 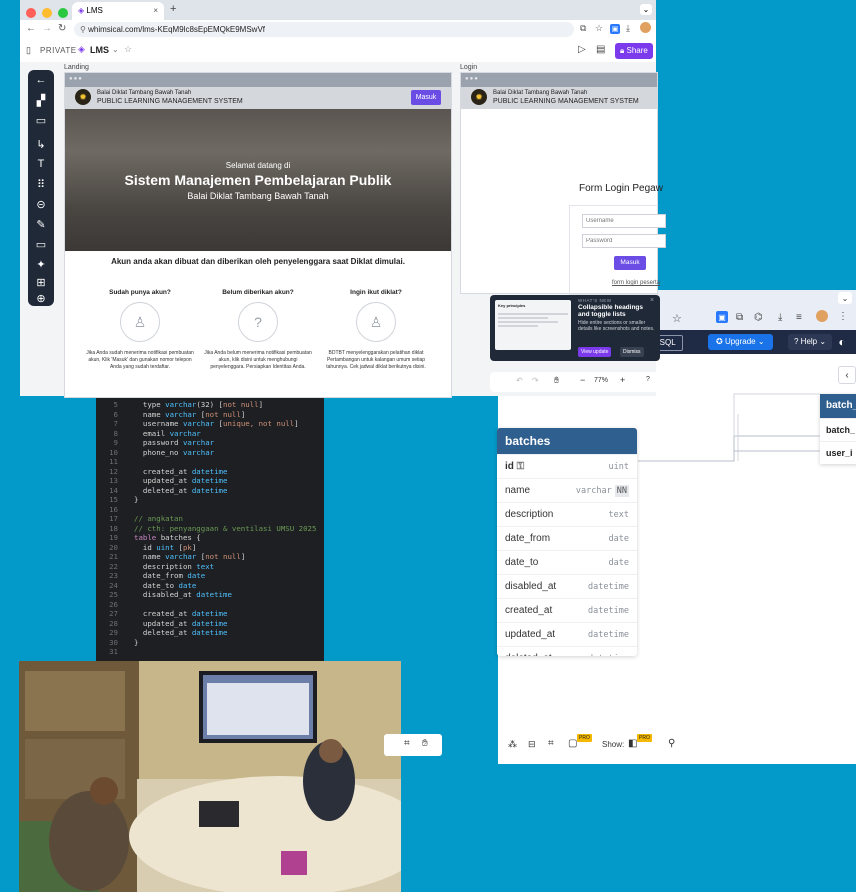 I want to click on table-row: description text, so click(x=567, y=514).